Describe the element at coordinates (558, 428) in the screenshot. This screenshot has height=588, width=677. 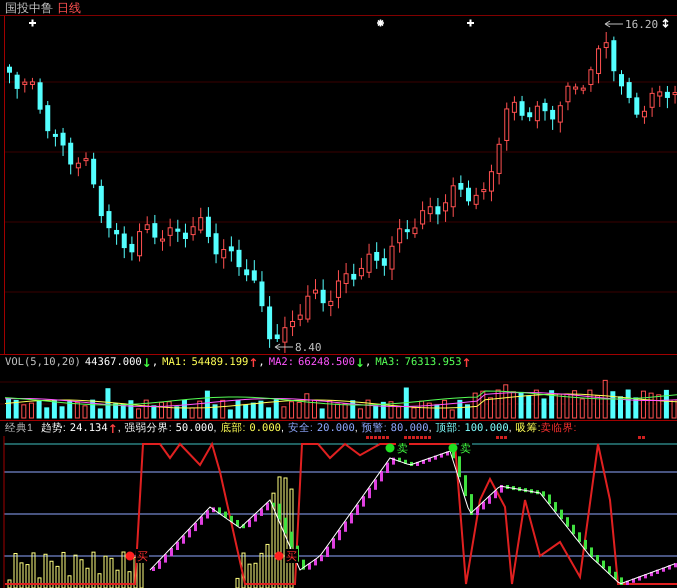
I see `field-label: 卖临界:` at that location.